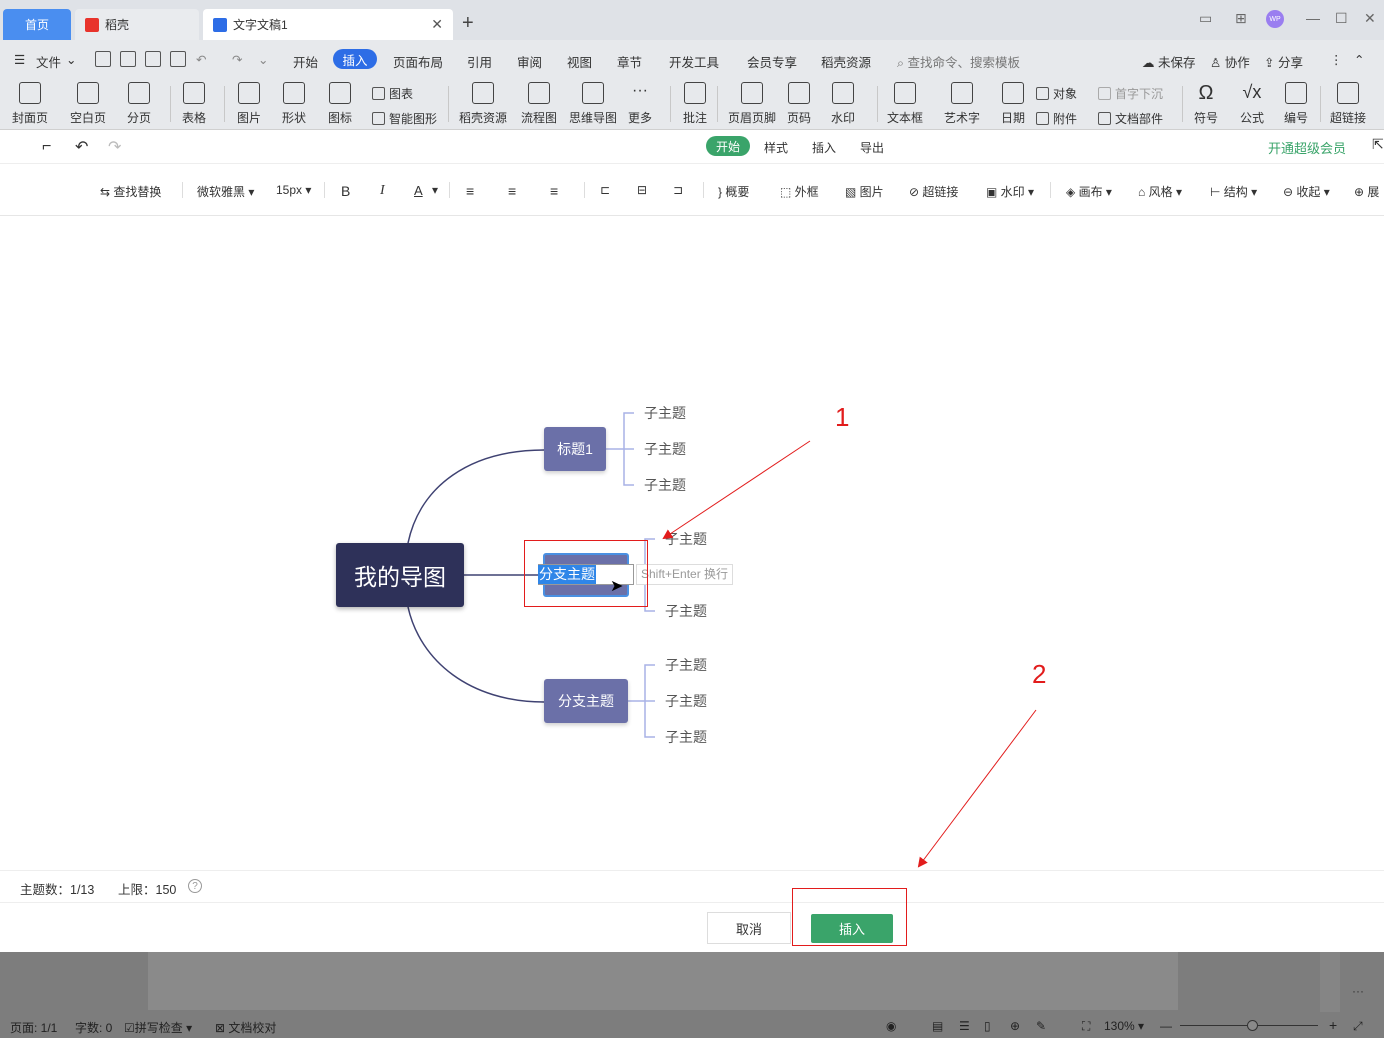 The height and width of the screenshot is (1038, 1384). What do you see at coordinates (586, 701) in the screenshot?
I see `branch-node-branch2: 分支主题` at bounding box center [586, 701].